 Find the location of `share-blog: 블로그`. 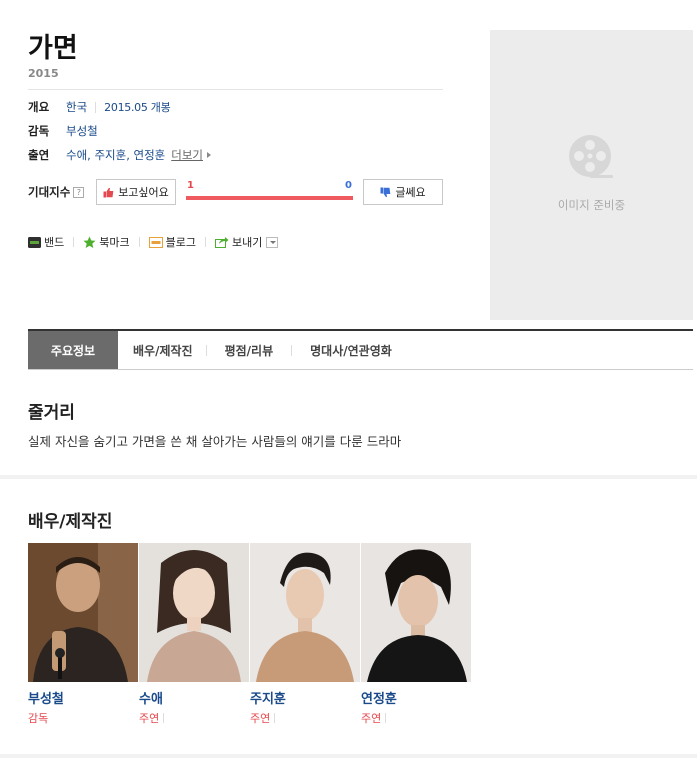

share-blog: 블로그 is located at coordinates (172, 242).